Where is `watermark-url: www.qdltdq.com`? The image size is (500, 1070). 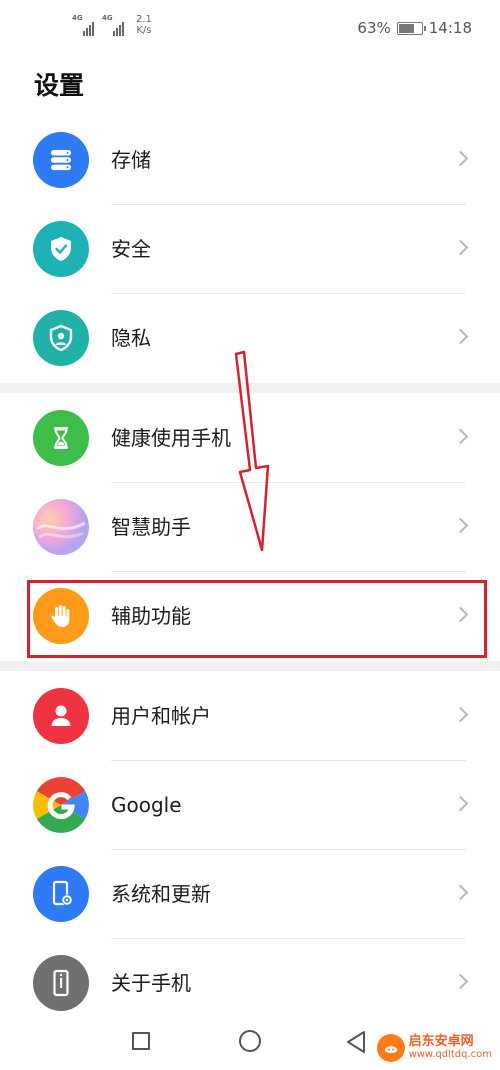 watermark-url: www.qdltdq.com is located at coordinates (450, 1054).